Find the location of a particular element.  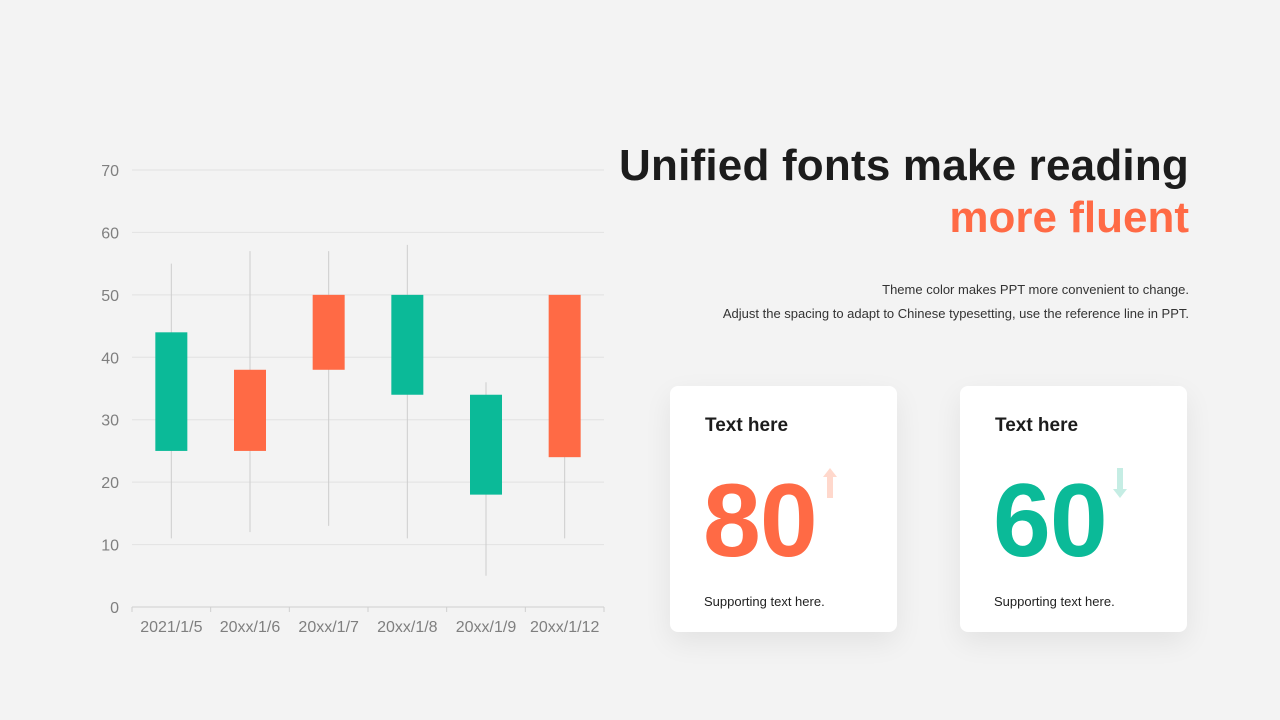

x-tick-label: 20xx/1/7 is located at coordinates (328, 627).